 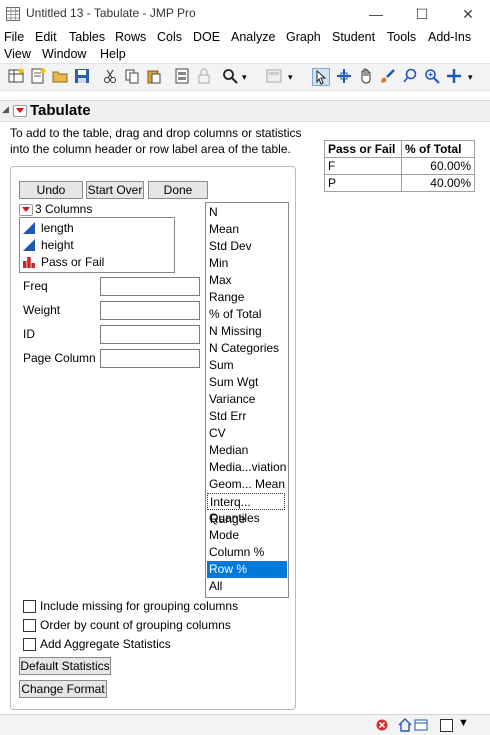 What do you see at coordinates (63, 689) in the screenshot?
I see `change-format-button: Change Format` at bounding box center [63, 689].